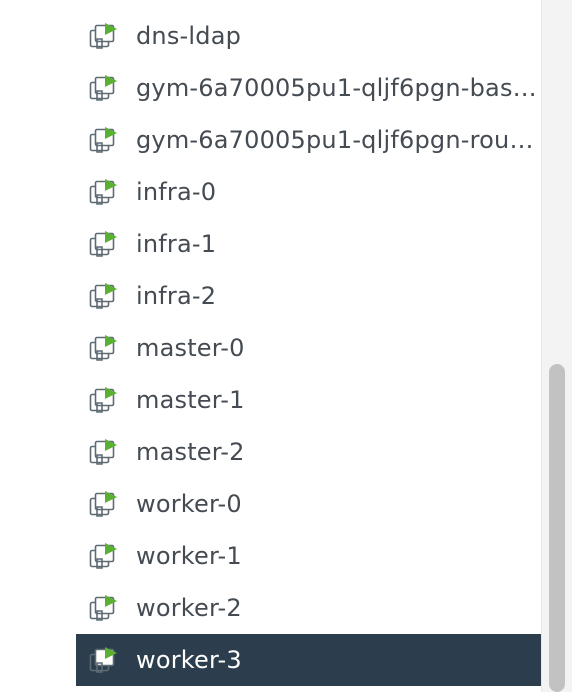 Image resolution: width=572 pixels, height=692 pixels. What do you see at coordinates (190, 400) in the screenshot?
I see `tree-item-label: master-1` at bounding box center [190, 400].